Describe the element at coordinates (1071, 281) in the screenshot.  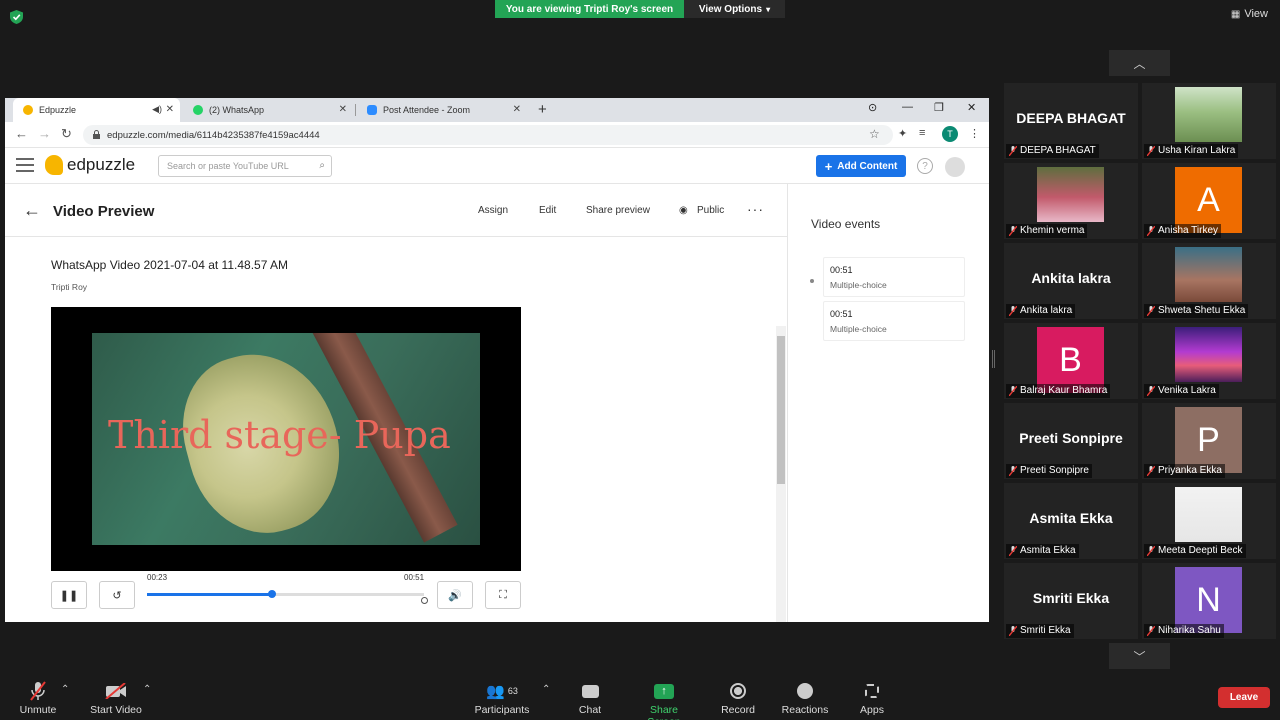
I see `participant-tile: Ankita lakra Ankita lakra` at that location.